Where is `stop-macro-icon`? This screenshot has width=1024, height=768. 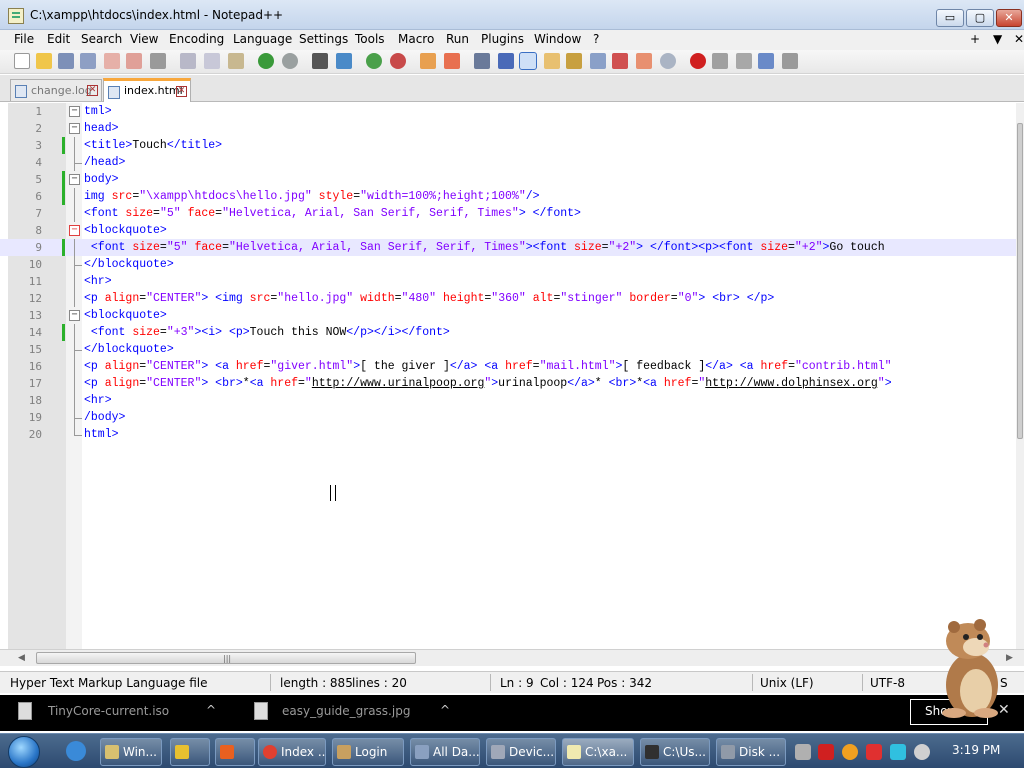 stop-macro-icon is located at coordinates (720, 61).